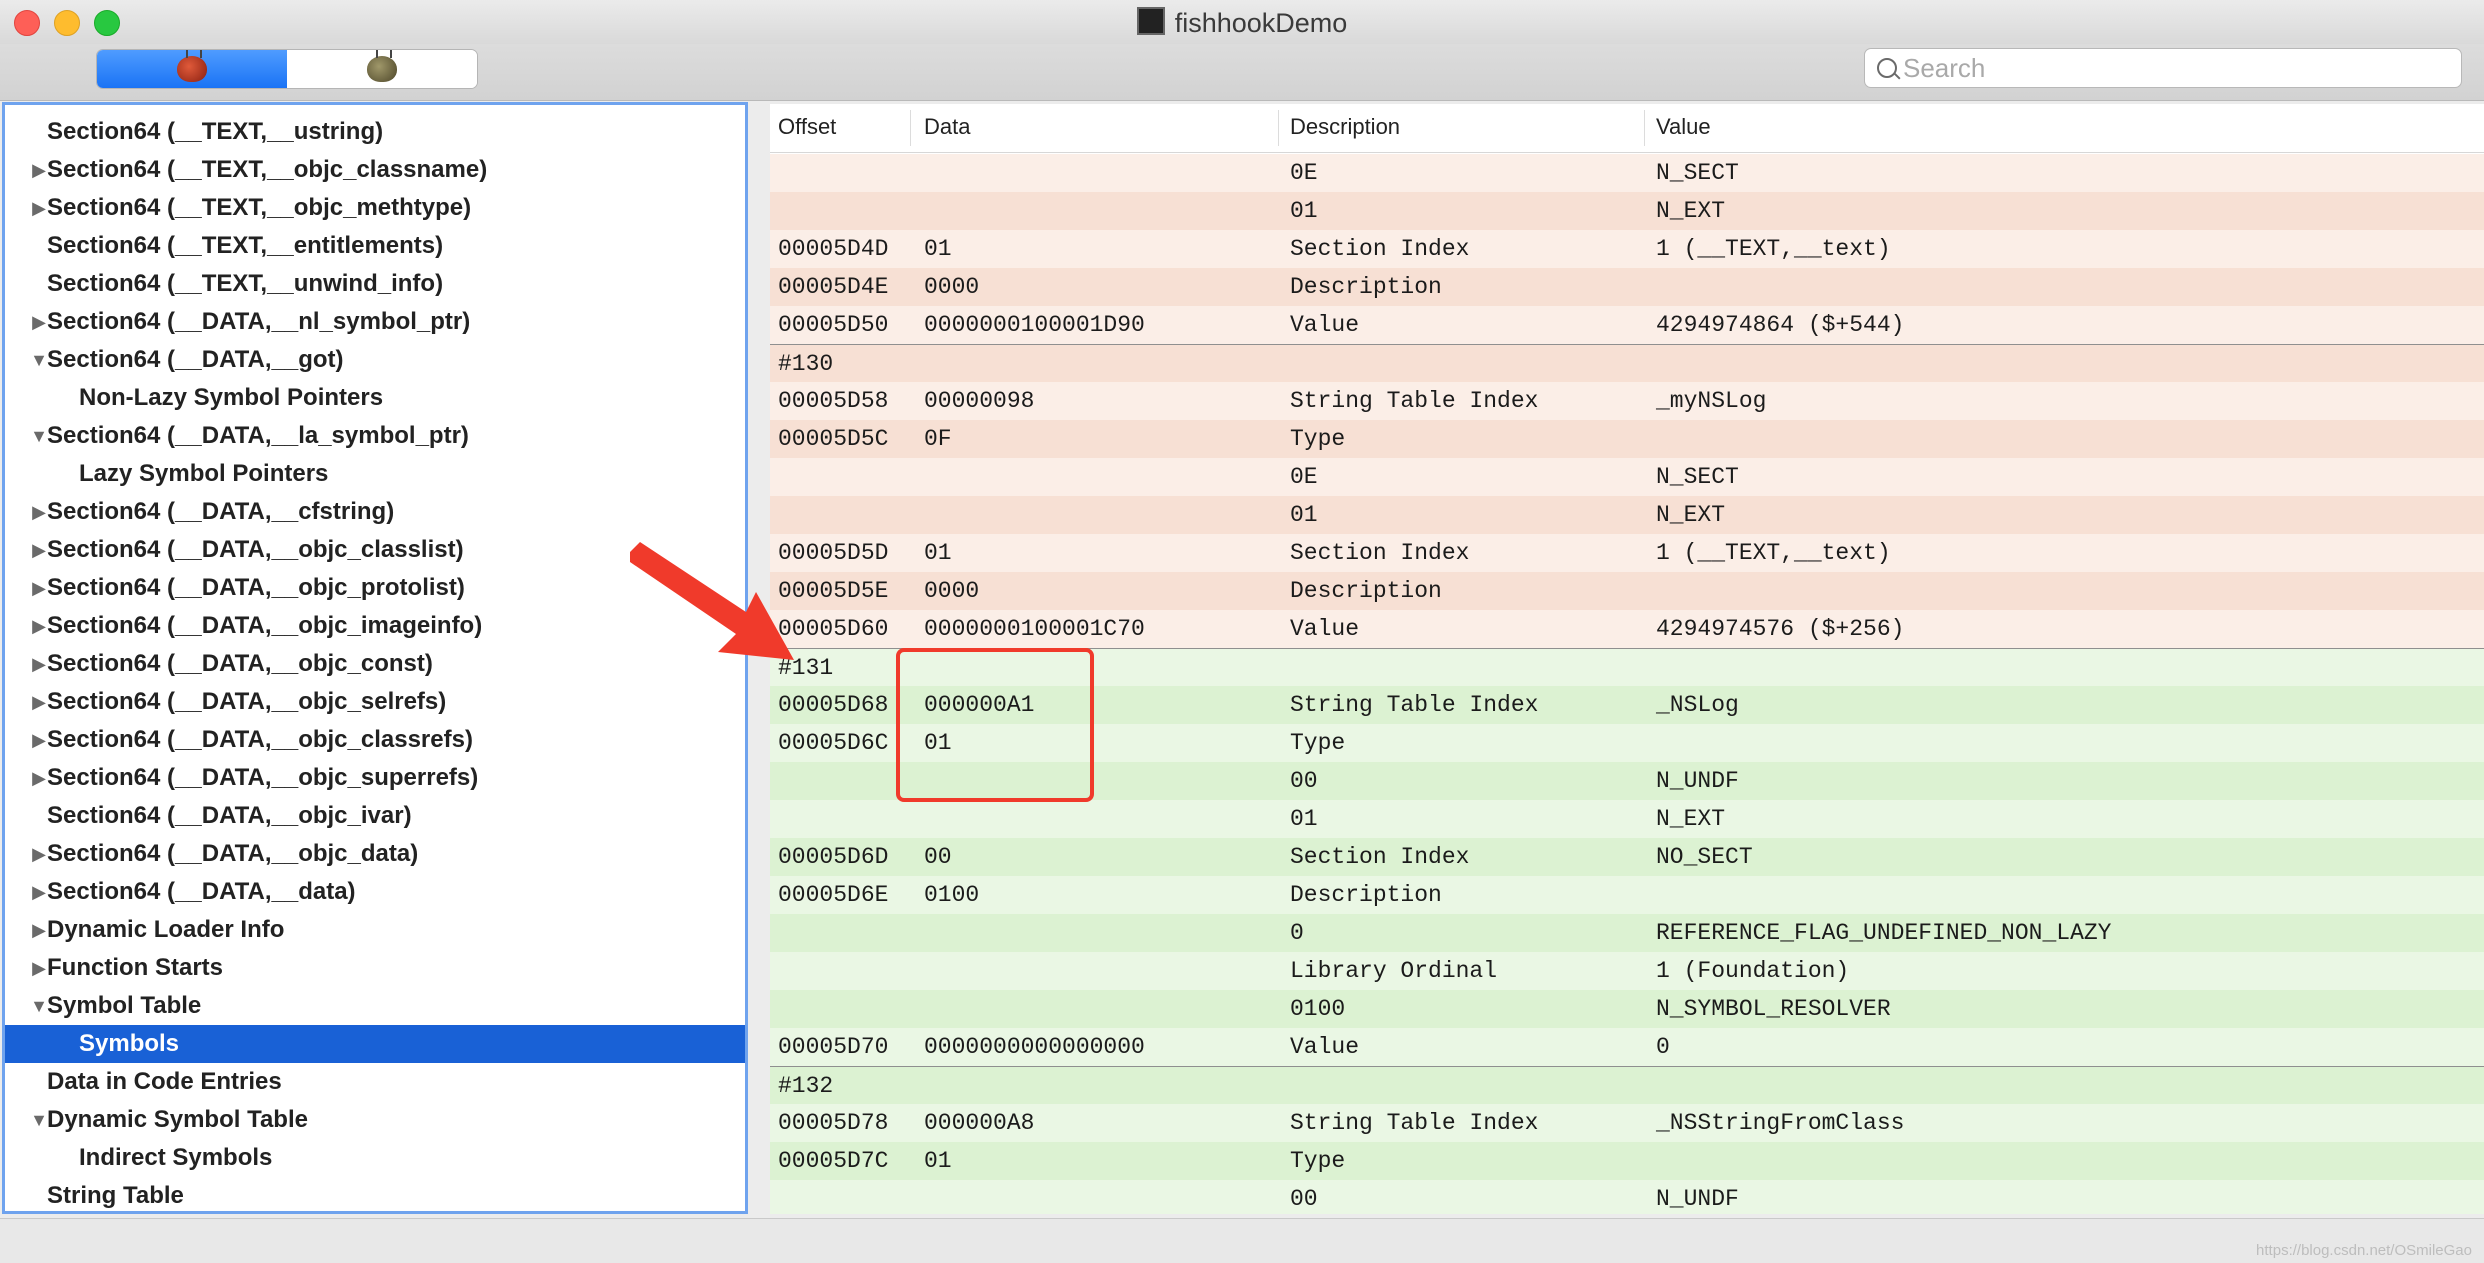 This screenshot has width=2484, height=1263. Describe the element at coordinates (176, 1157) in the screenshot. I see `sidebar-item-label: Indirect Symbols` at that location.